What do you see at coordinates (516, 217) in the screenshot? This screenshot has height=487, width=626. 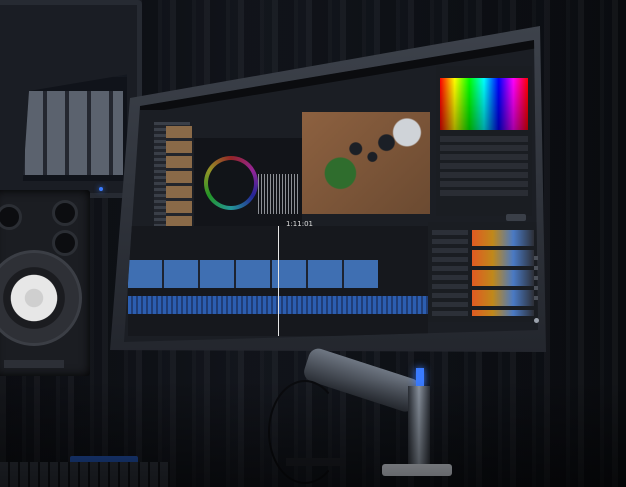 I see `share-button` at bounding box center [516, 217].